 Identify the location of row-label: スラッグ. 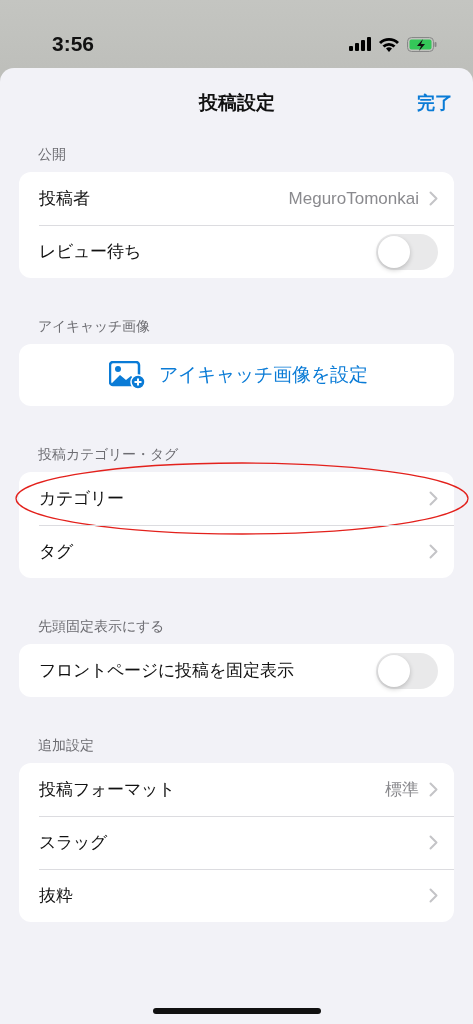
(73, 842).